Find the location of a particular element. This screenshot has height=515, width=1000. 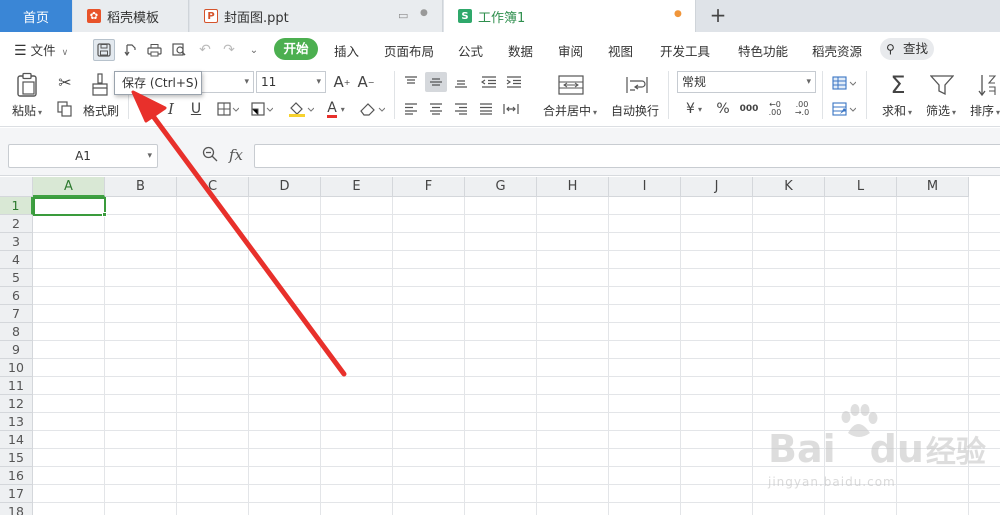

merge-center-button is located at coordinates (571, 85).